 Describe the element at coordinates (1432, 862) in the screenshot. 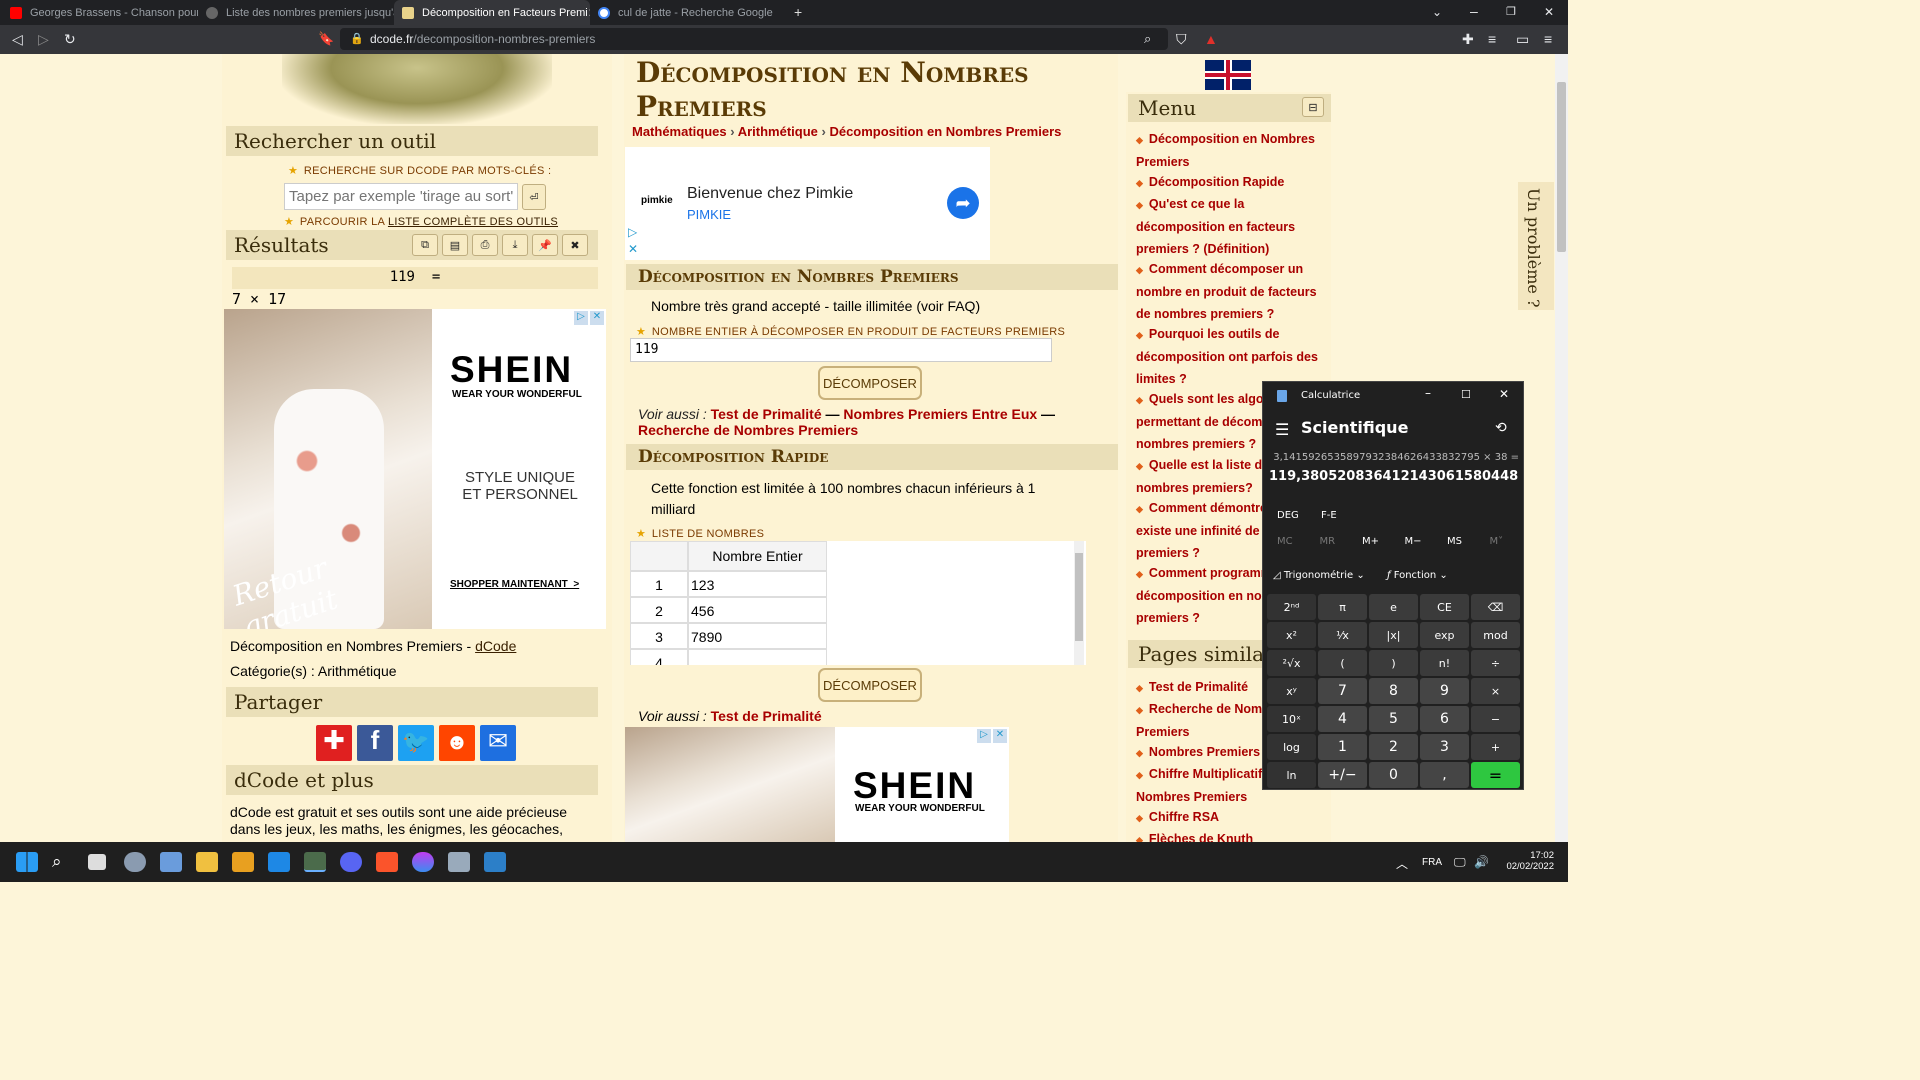

I see `language-indicator: FRA` at that location.